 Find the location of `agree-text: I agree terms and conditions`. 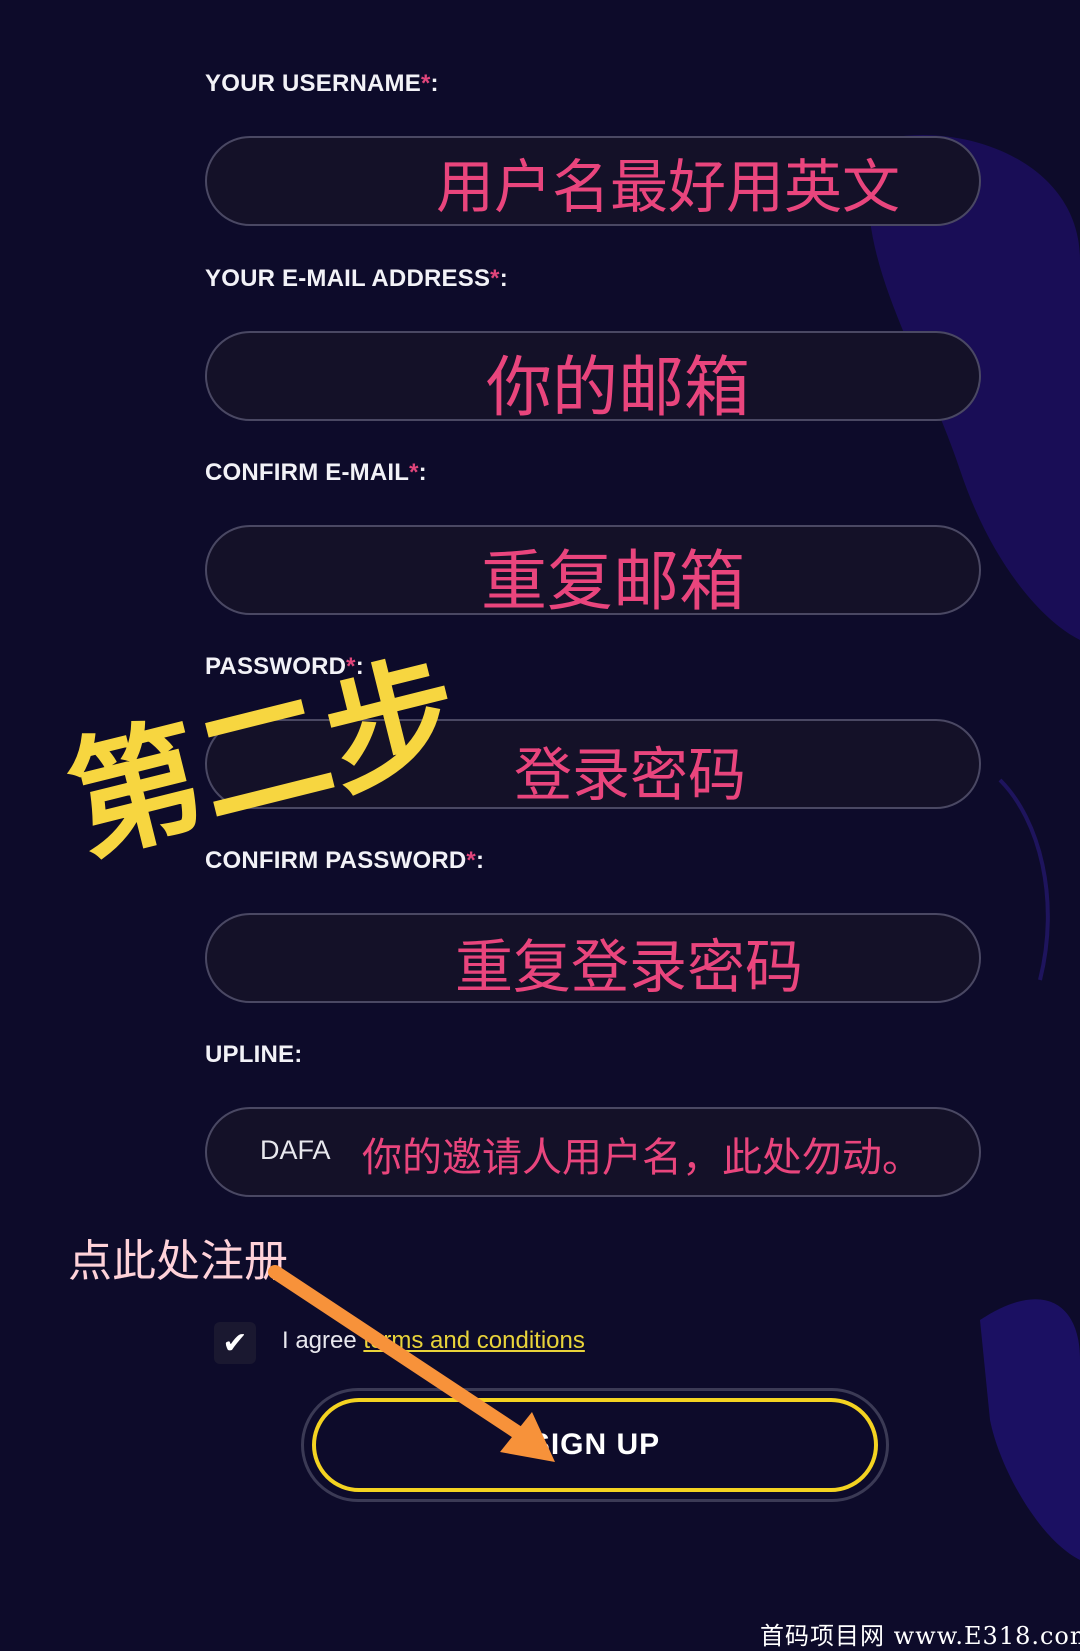

agree-text: I agree terms and conditions is located at coordinates (433, 1341).